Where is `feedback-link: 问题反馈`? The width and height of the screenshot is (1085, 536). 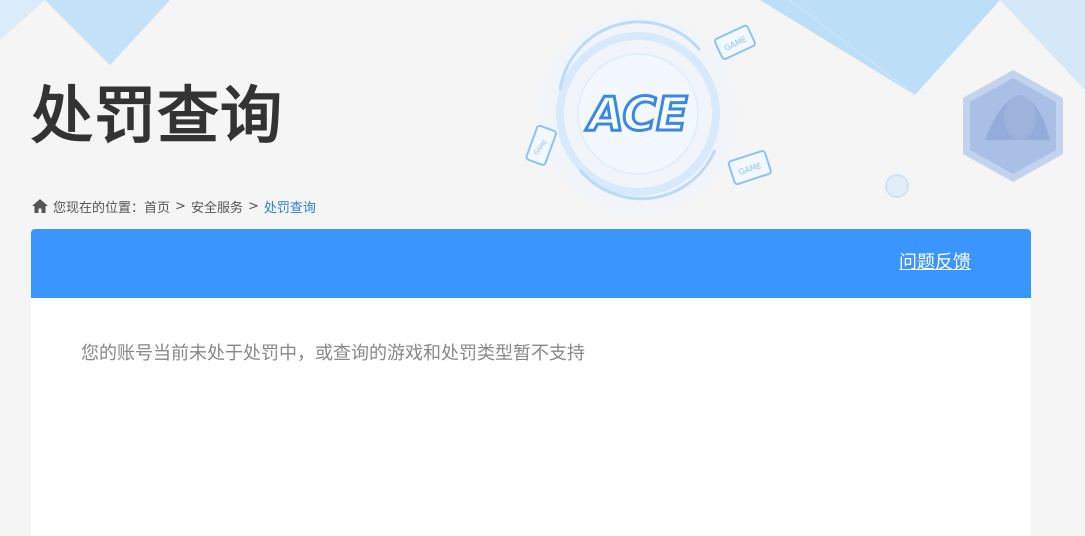
feedback-link: 问题反馈 is located at coordinates (935, 263).